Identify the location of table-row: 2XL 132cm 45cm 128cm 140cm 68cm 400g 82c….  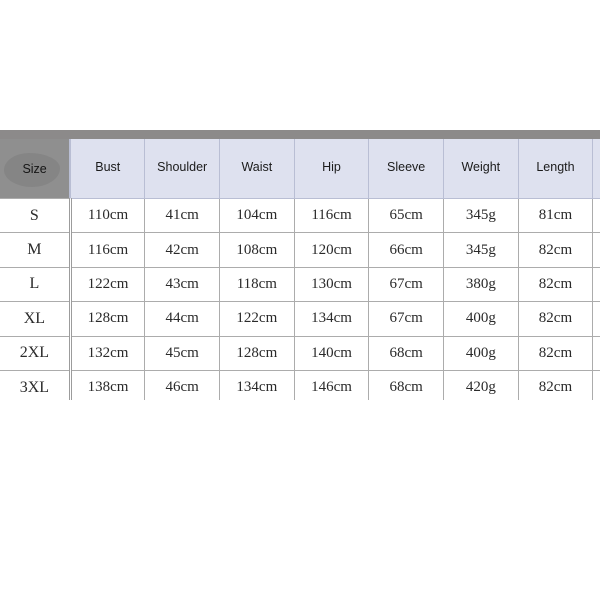
(300, 353).